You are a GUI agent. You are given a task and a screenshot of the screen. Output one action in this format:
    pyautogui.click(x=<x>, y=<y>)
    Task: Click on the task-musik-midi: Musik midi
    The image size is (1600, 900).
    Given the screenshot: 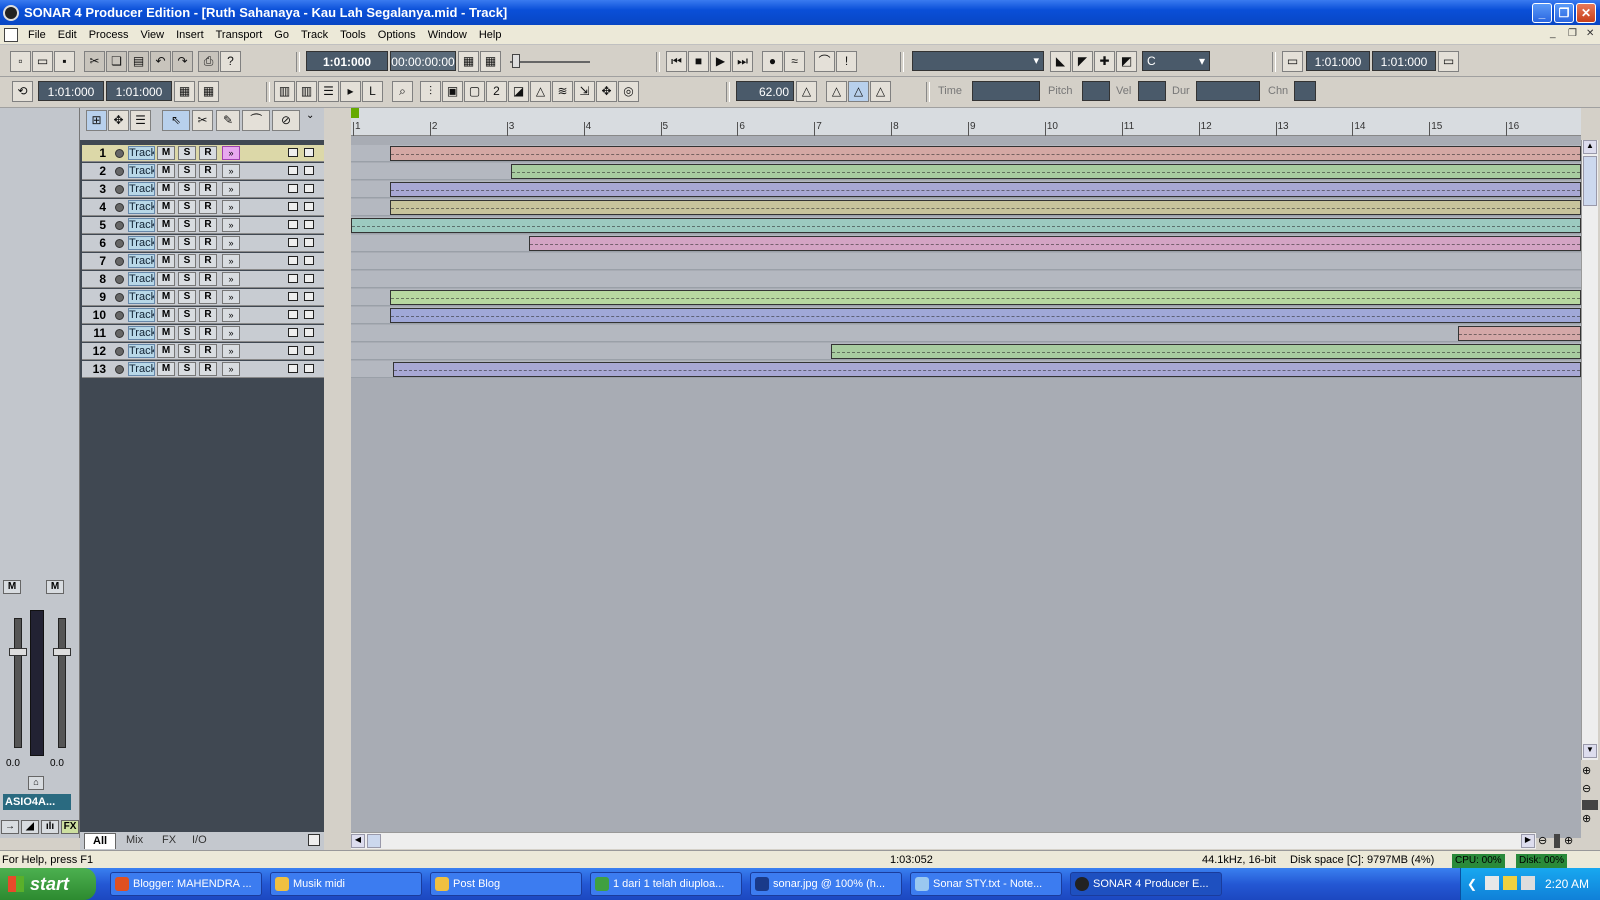 What is the action you would take?
    pyautogui.click(x=346, y=884)
    